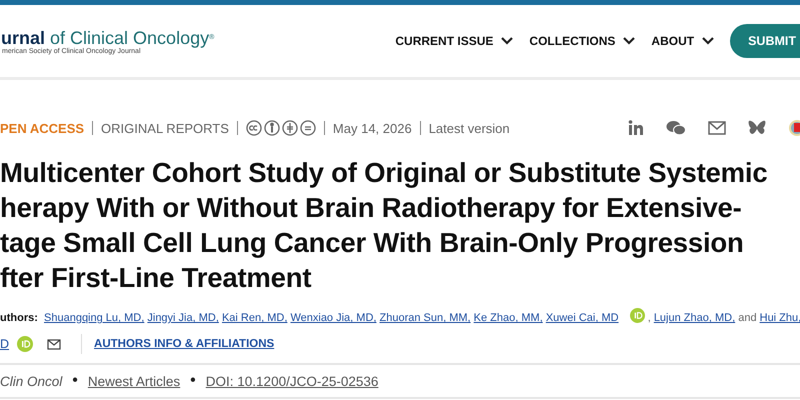 The width and height of the screenshot is (800, 400). I want to click on author-link: Wenxiao Jia, MD,, so click(333, 318).